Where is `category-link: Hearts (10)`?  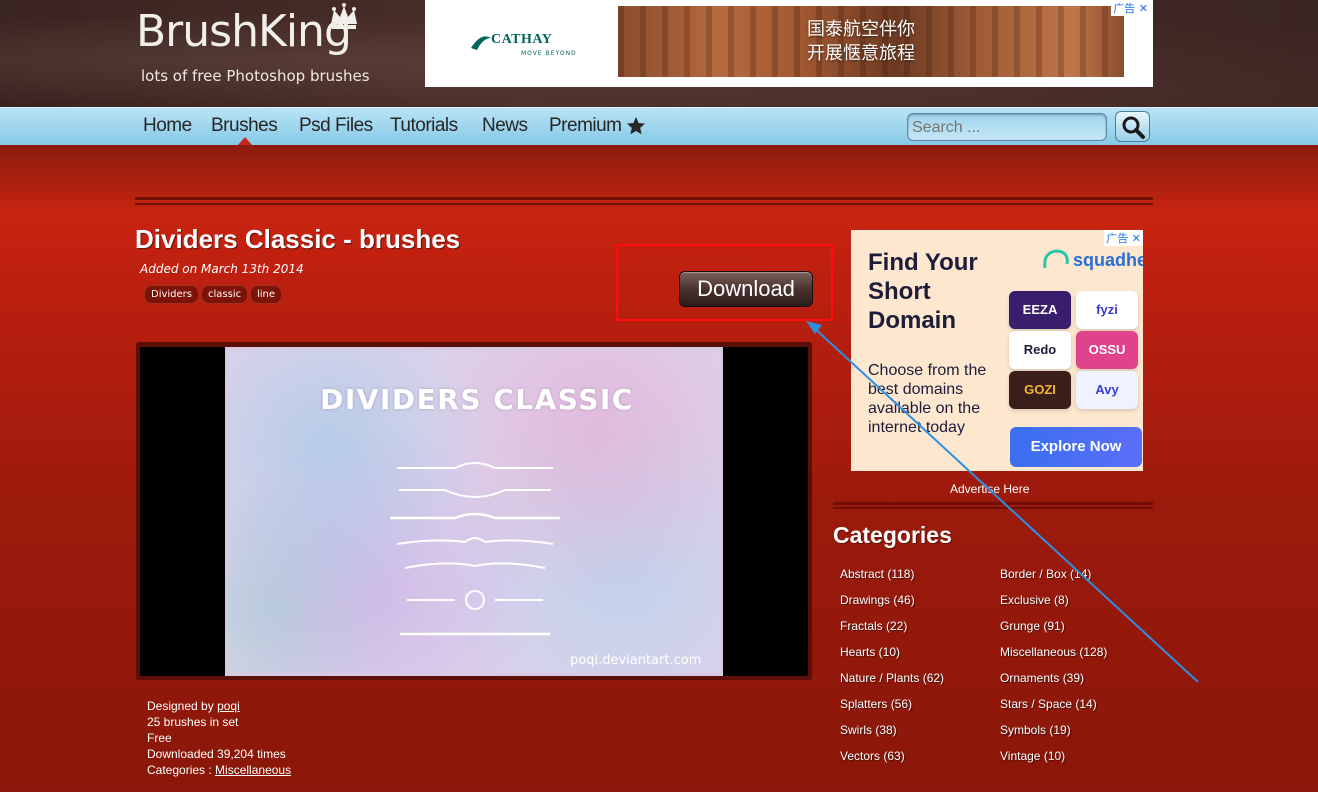
category-link: Hearts (10) is located at coordinates (870, 652).